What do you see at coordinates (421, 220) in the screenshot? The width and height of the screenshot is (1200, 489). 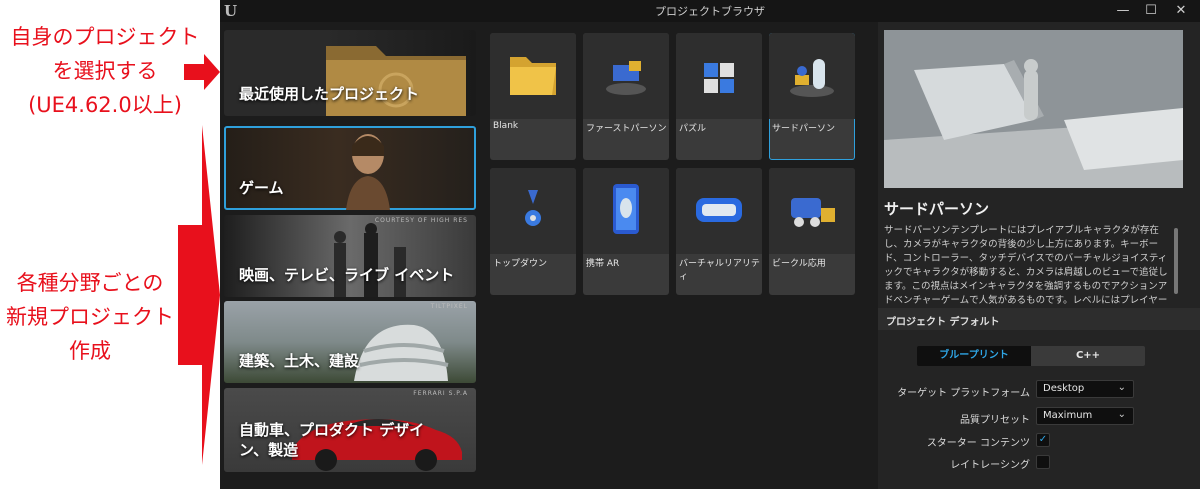 I see `image-credit: COURTESY OF HIGH RES` at bounding box center [421, 220].